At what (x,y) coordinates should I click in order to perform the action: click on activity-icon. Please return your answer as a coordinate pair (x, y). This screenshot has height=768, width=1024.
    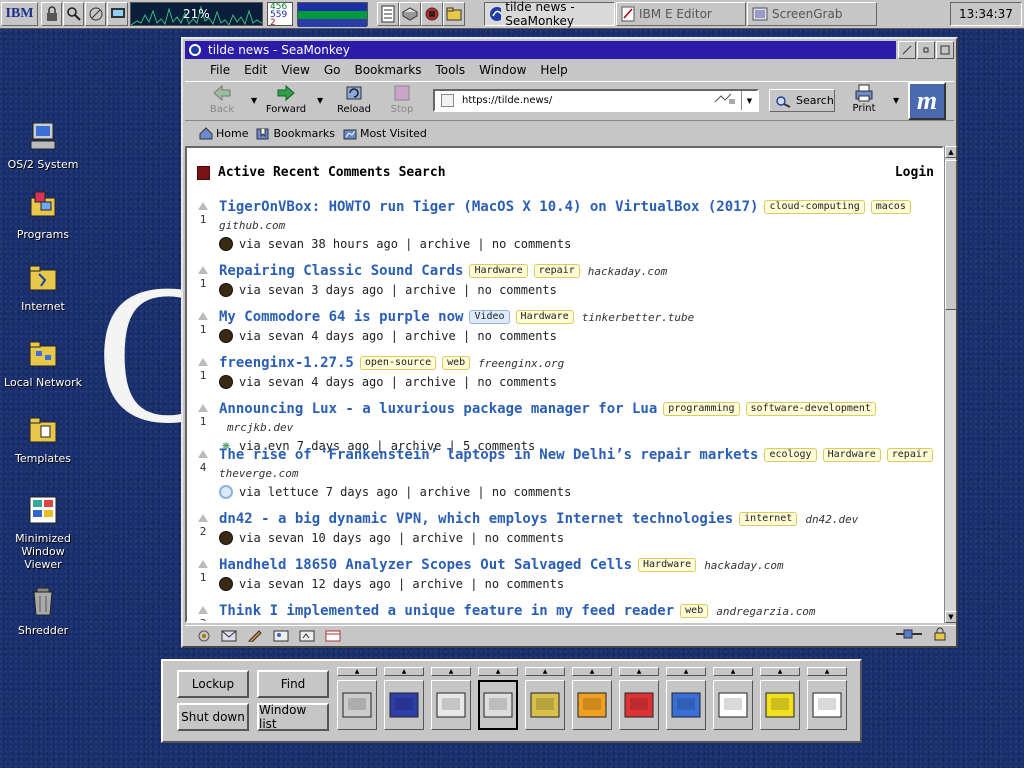
    Looking at the image, I should click on (204, 636).